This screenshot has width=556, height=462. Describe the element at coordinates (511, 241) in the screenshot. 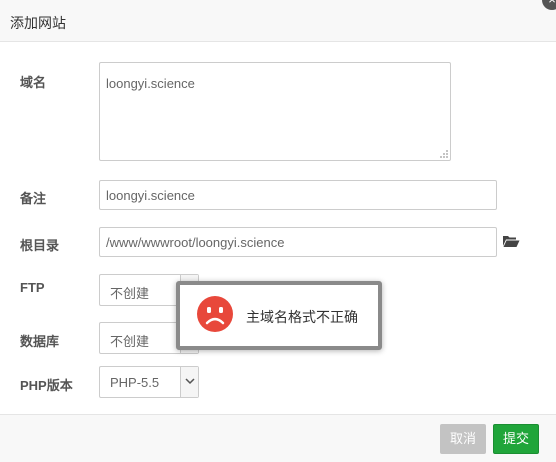

I see `folder-open-icon` at that location.